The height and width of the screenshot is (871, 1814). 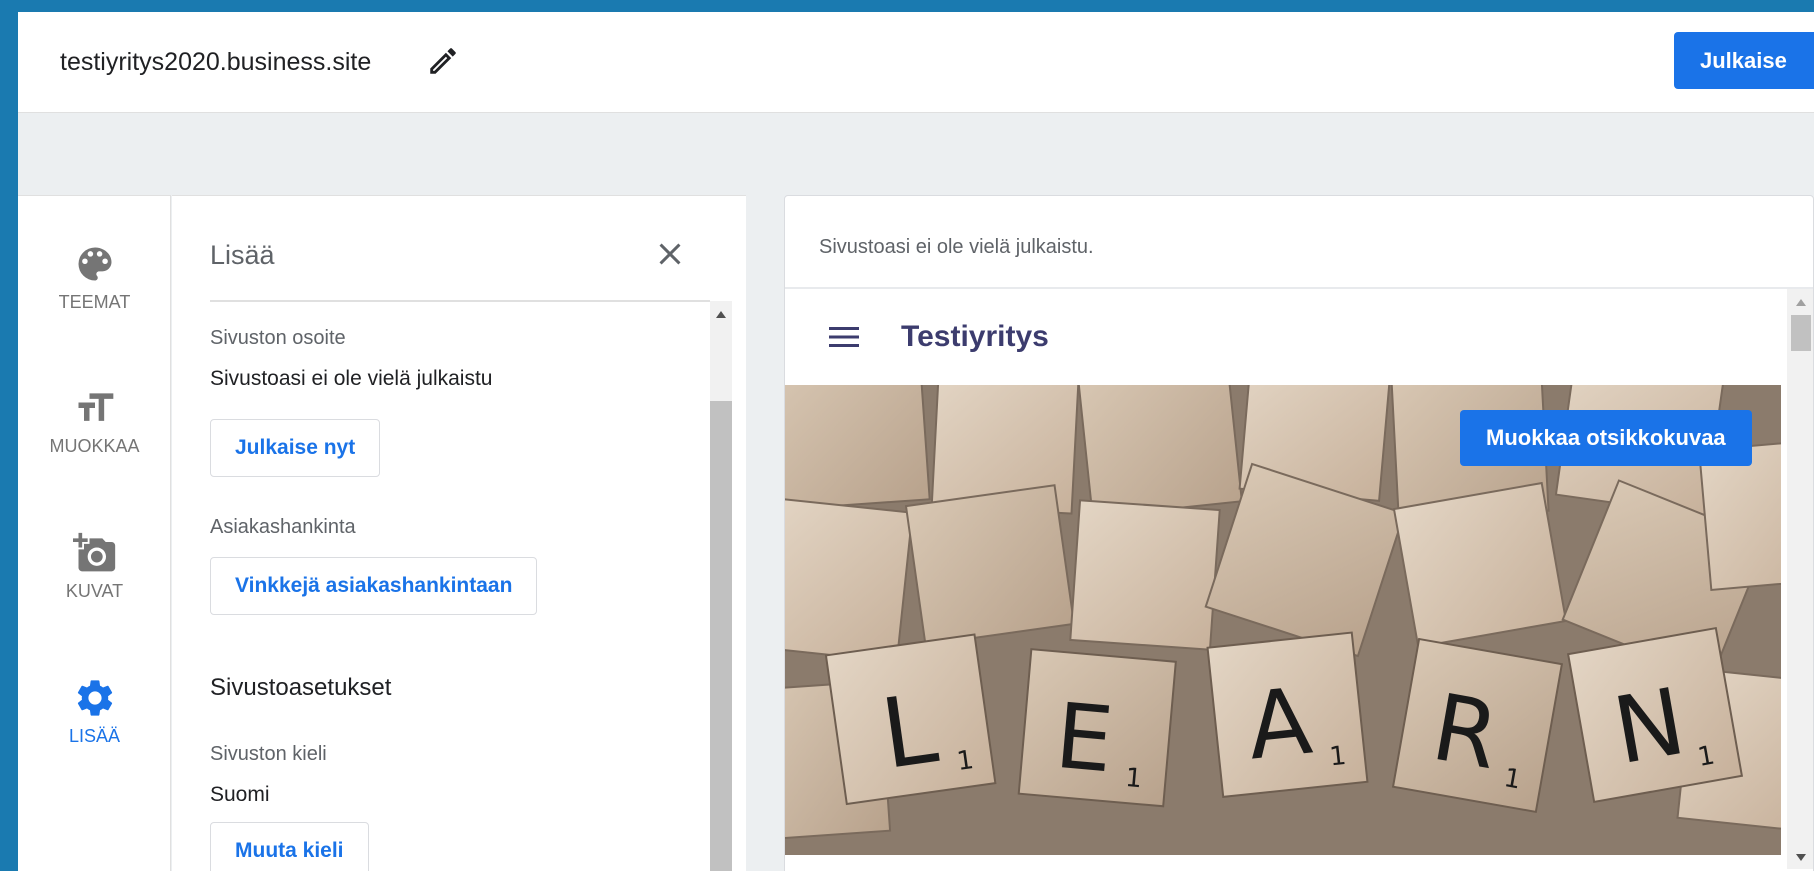 What do you see at coordinates (301, 687) in the screenshot?
I see `site-settings-heading: Sivustoasetukset` at bounding box center [301, 687].